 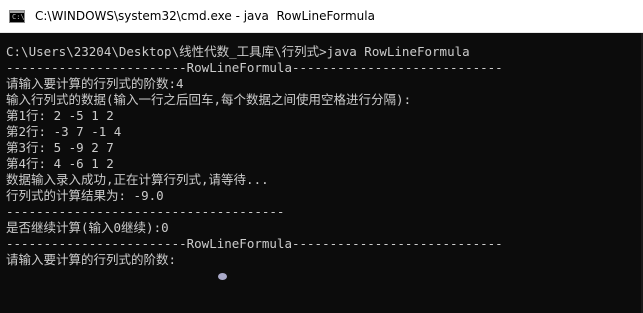 I want to click on cmd-icon: C:\, so click(x=17, y=16).